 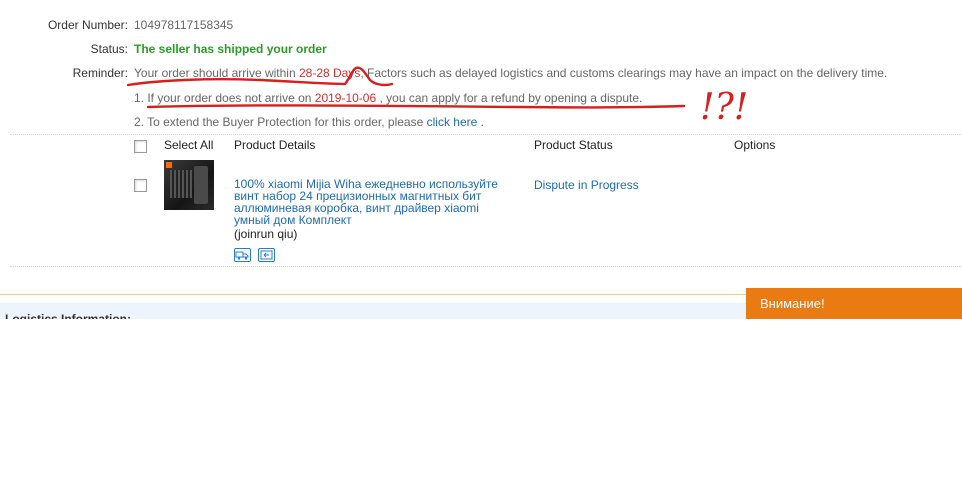 I want to click on handwritten-annotation: !?!, so click(x=437, y=97).